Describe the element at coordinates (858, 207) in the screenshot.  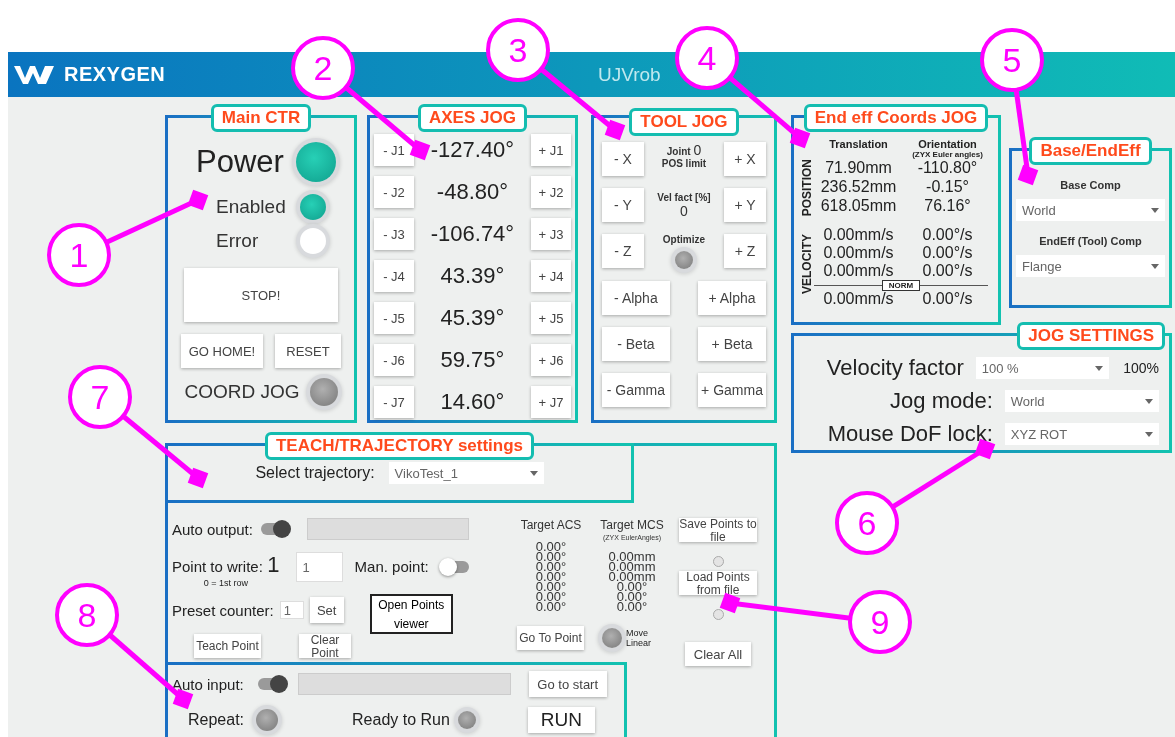
I see `coord-value: 618.05mm` at that location.